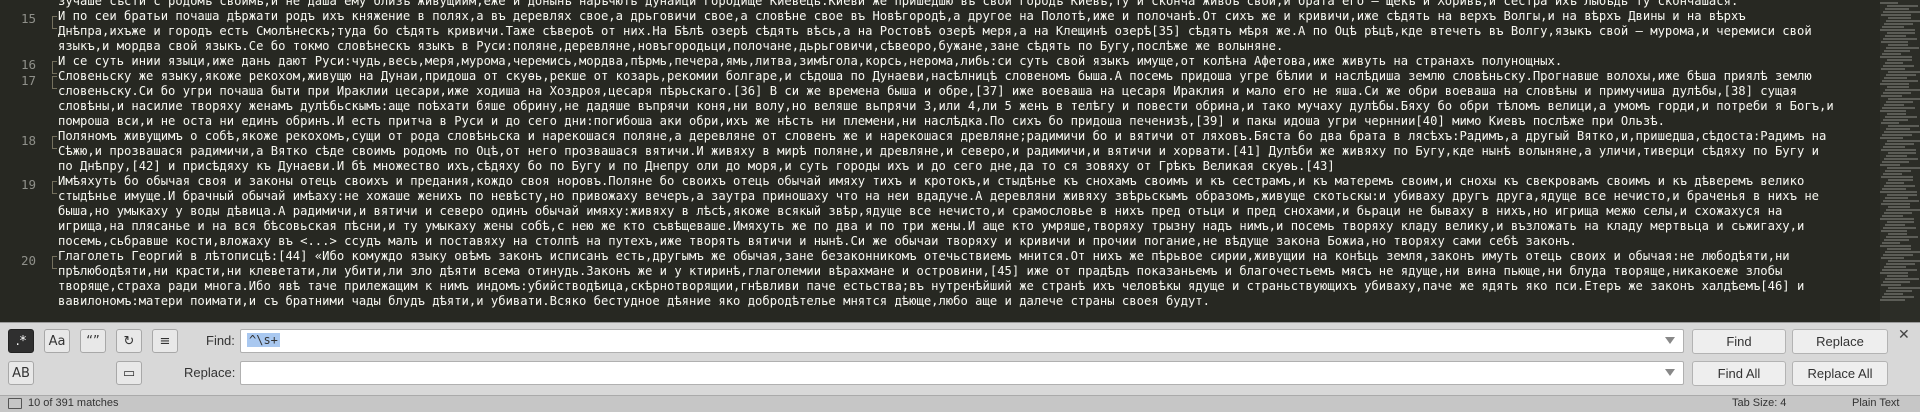 Image resolution: width=1920 pixels, height=412 pixels. Describe the element at coordinates (21, 373) in the screenshot. I see `preserve-case-toggle: AB` at that location.